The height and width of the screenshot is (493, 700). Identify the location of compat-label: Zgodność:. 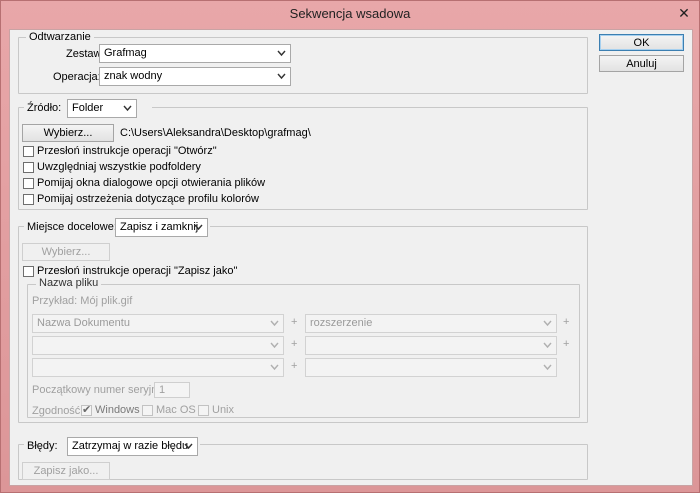
(58, 411).